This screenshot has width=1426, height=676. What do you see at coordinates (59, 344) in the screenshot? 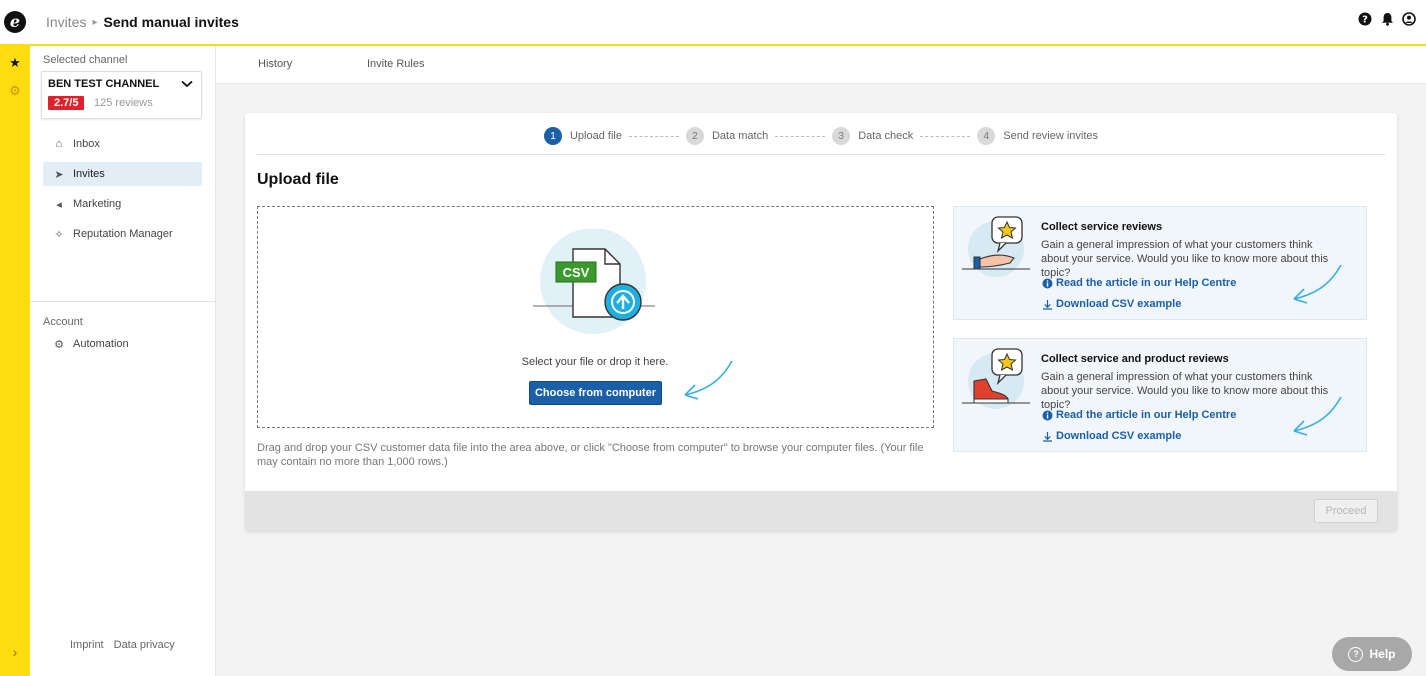
I see `automation-icon: ⚙` at bounding box center [59, 344].